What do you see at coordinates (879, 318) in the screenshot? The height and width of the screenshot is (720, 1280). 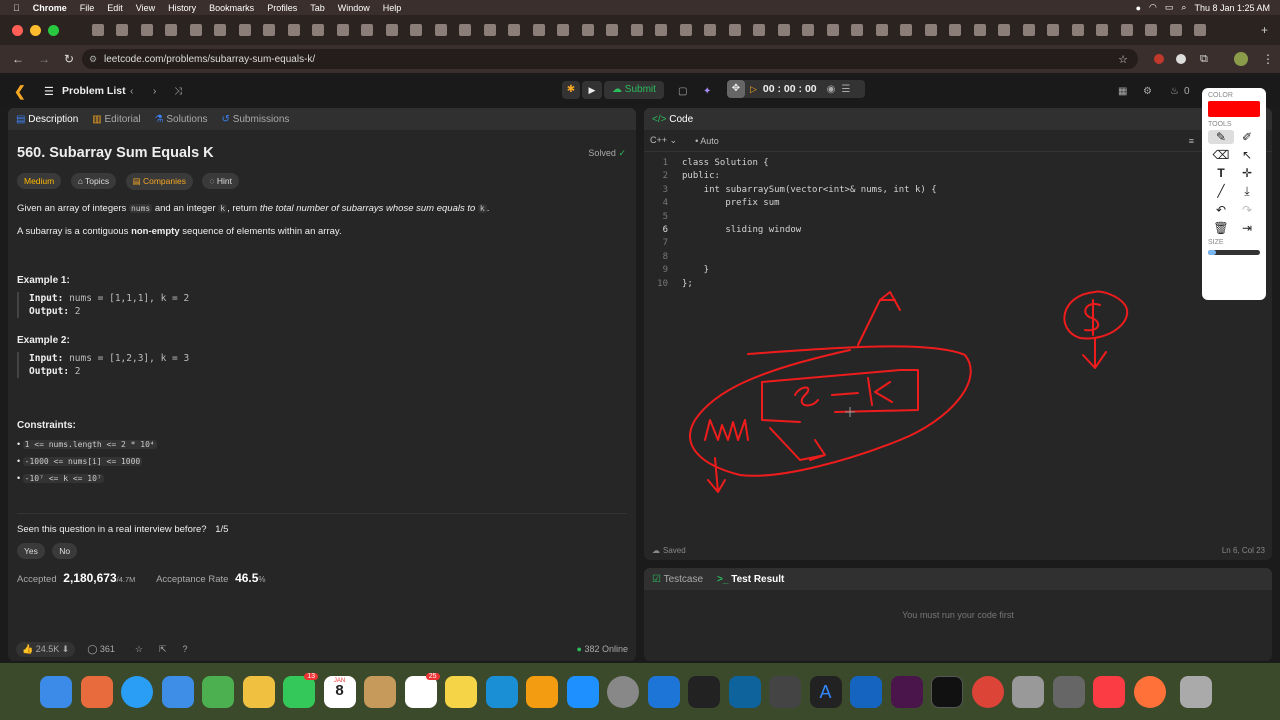 I see `arrow-up-stroke` at bounding box center [879, 318].